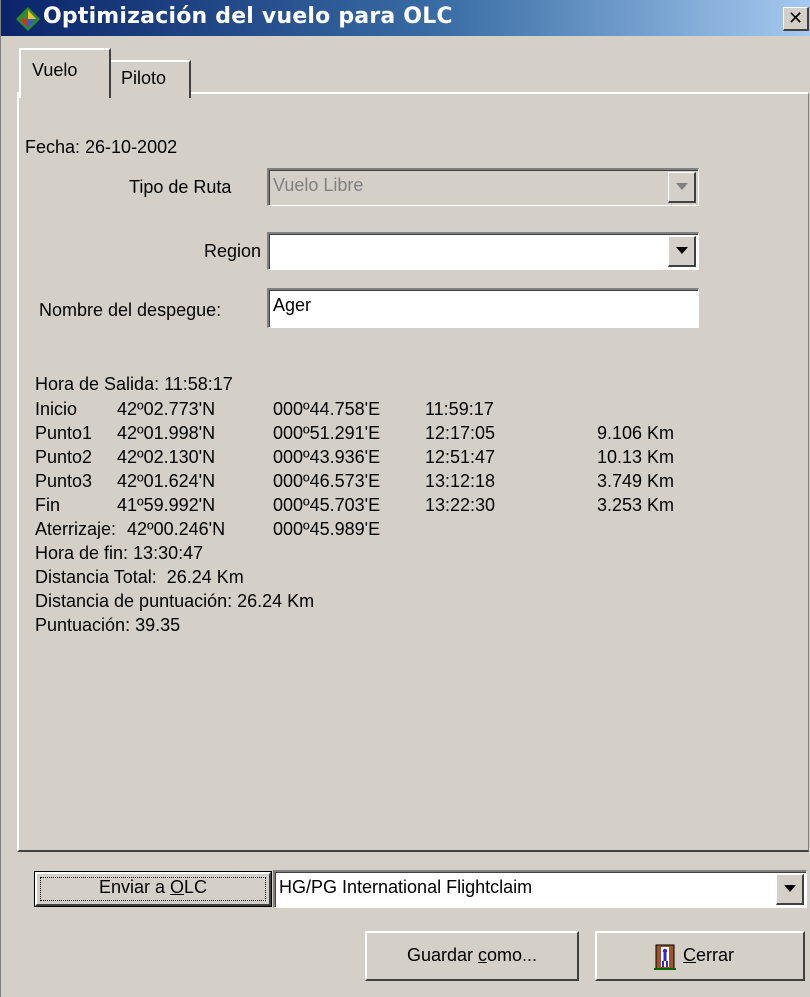 The height and width of the screenshot is (997, 810). I want to click on despegue-input: Ager, so click(483, 308).